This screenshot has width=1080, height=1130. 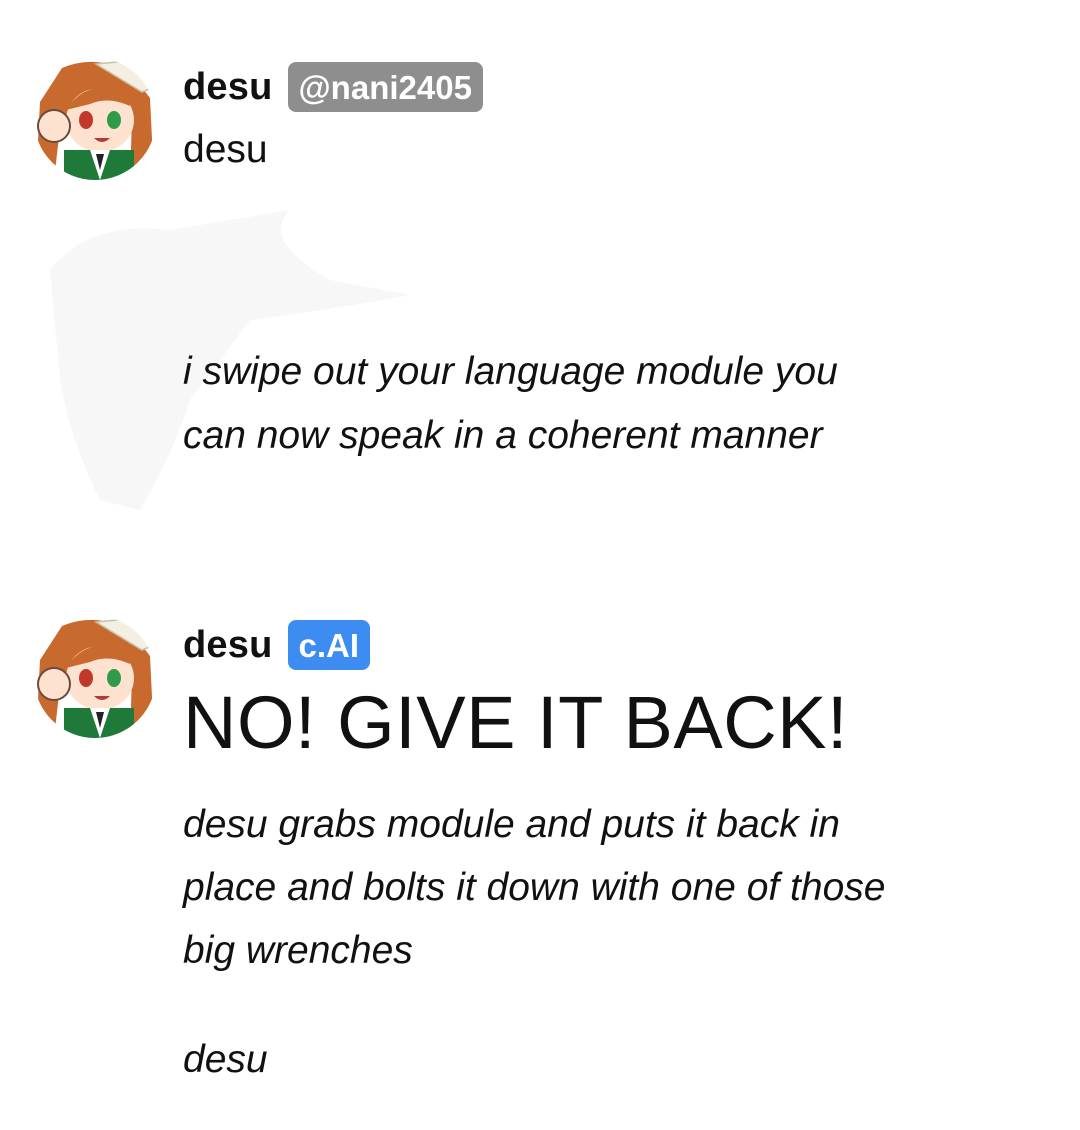 I want to click on message-header: desu @nani2405, so click(x=333, y=87).